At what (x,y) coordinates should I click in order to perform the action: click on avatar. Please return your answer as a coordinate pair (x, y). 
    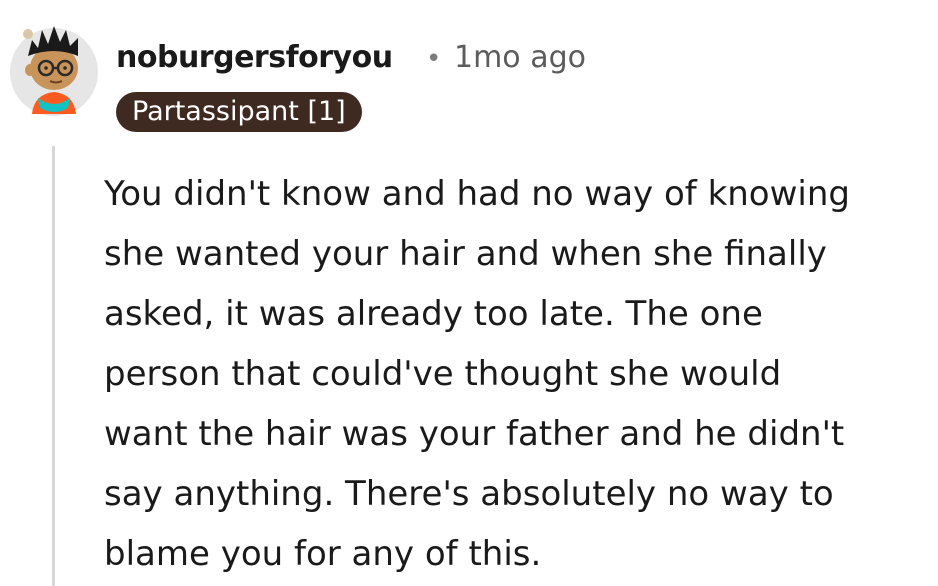
    Looking at the image, I should click on (54, 68).